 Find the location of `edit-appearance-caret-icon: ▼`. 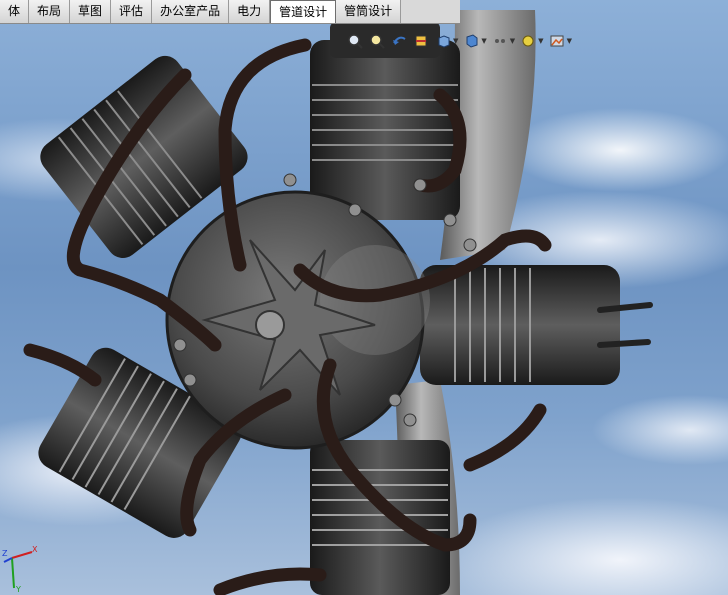

edit-appearance-caret-icon: ▼ is located at coordinates (540, 41).